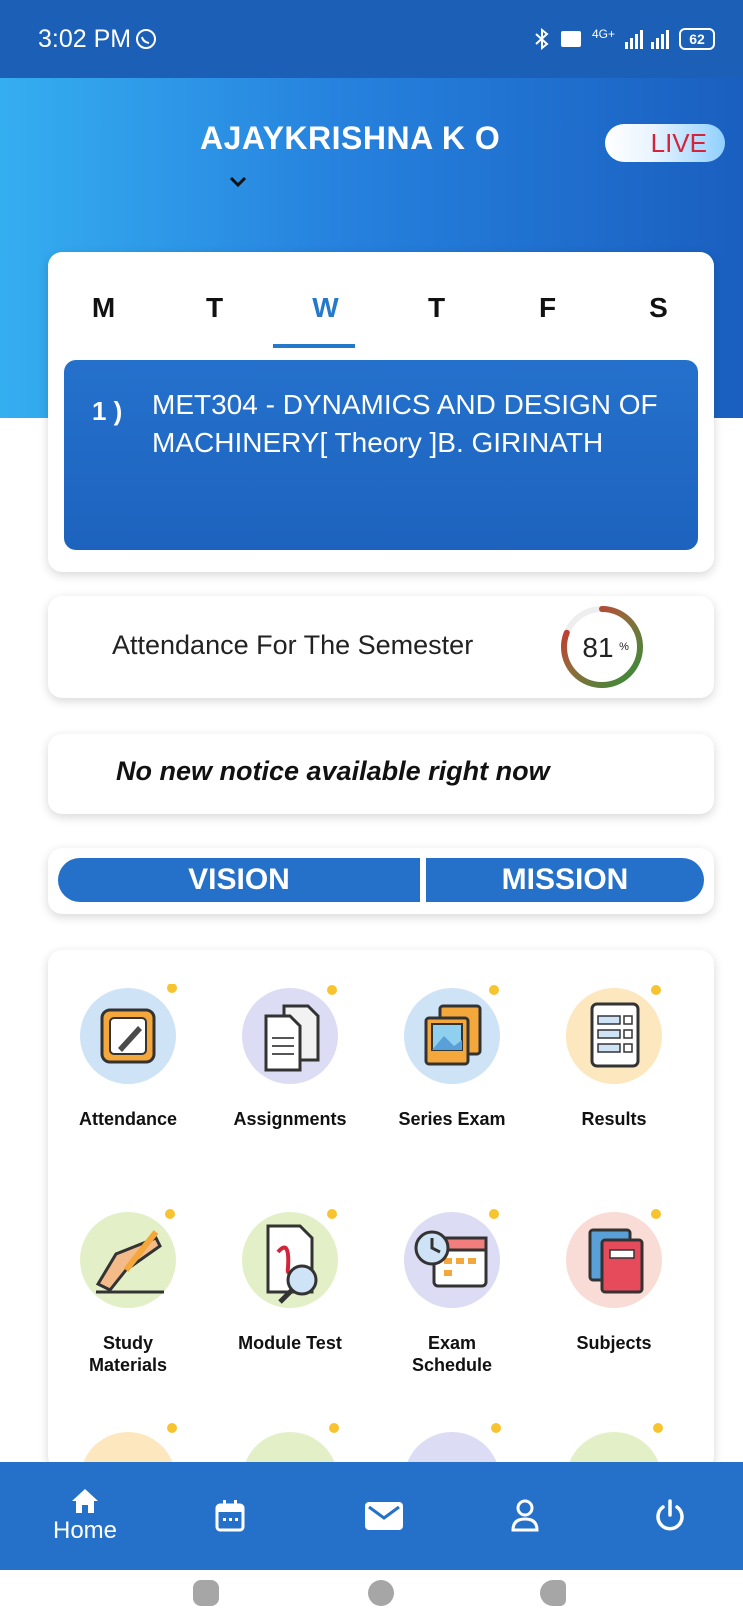 This screenshot has height=1623, width=743. Describe the element at coordinates (614, 1036) in the screenshot. I see `results-checklist-icon` at that location.